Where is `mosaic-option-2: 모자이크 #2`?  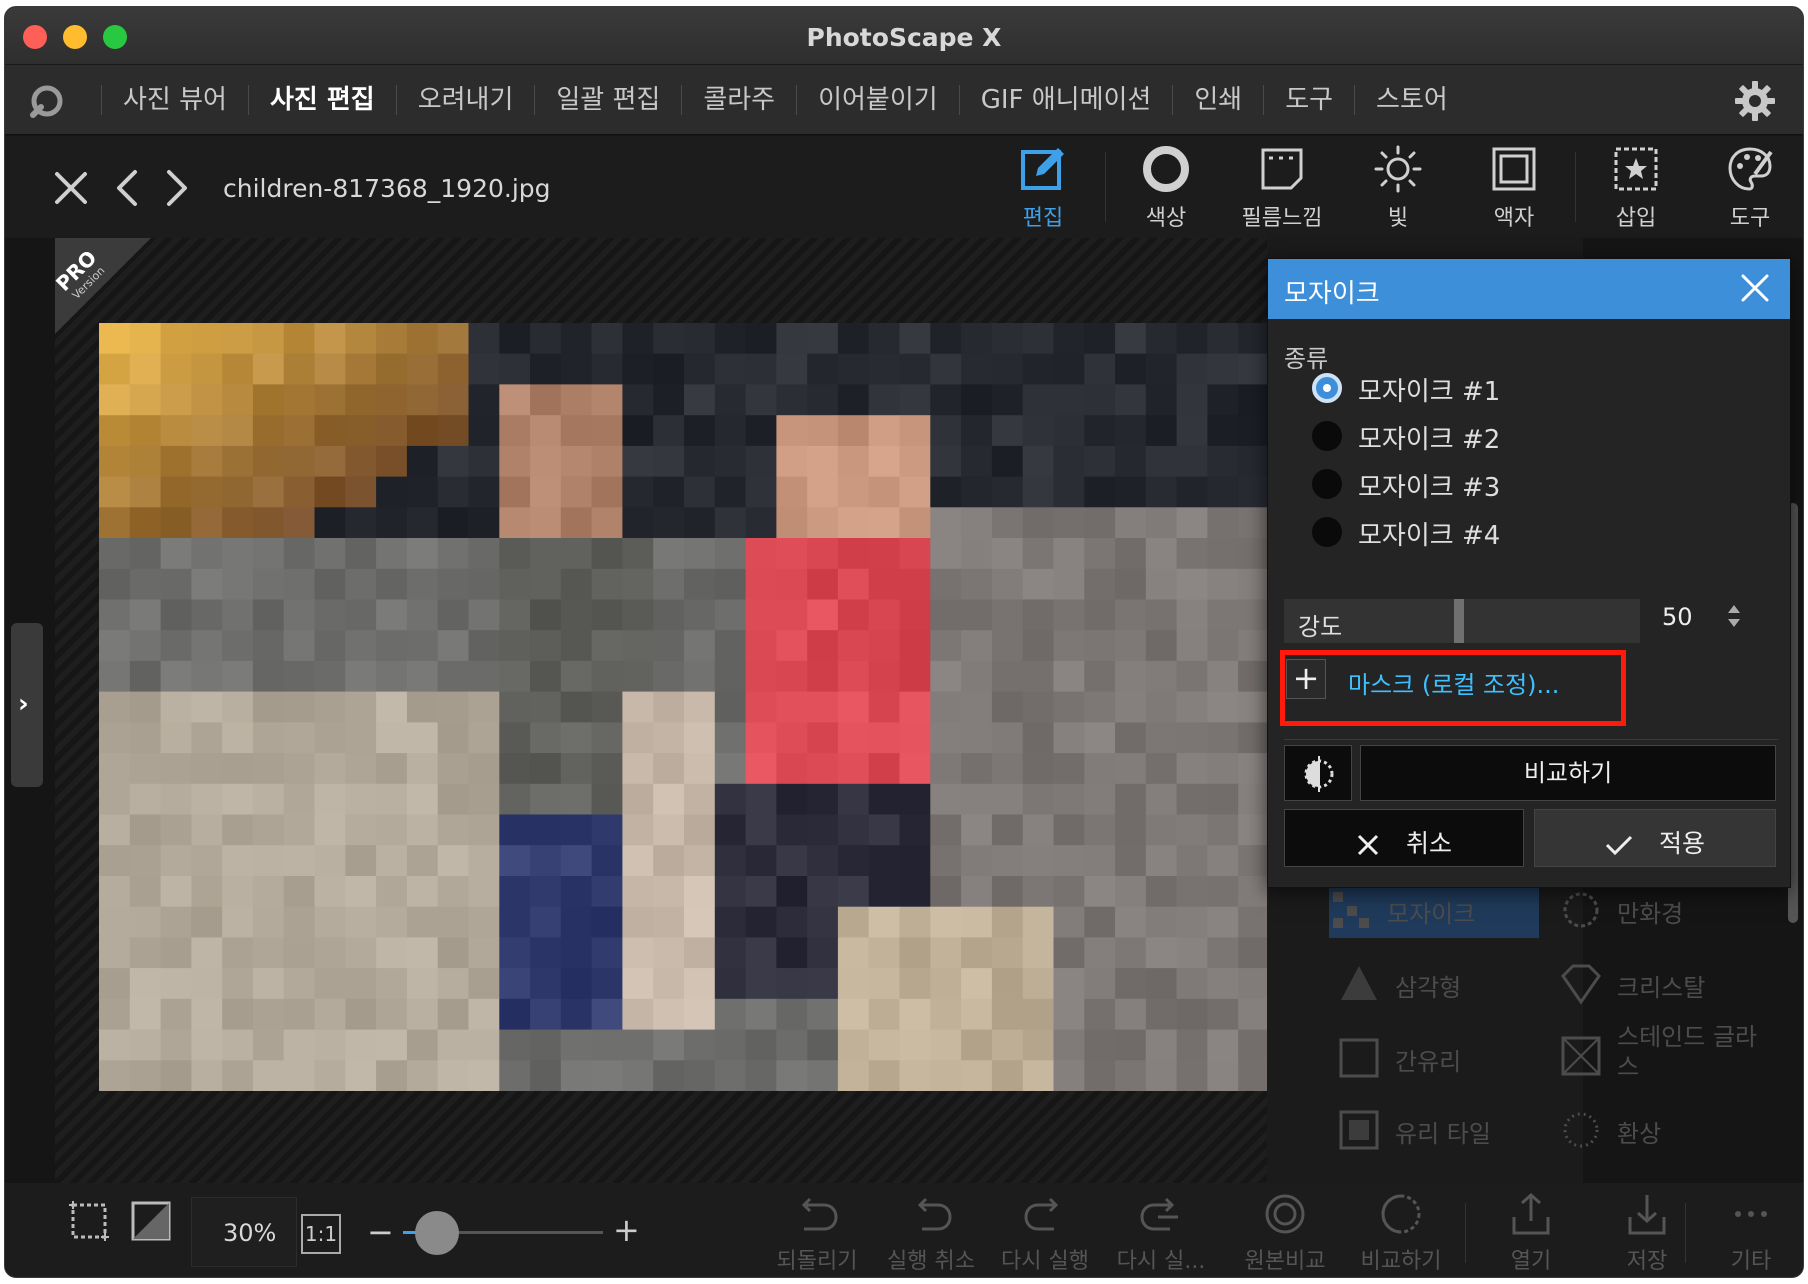
mosaic-option-2: 모자이크 #2 is located at coordinates (1462, 435).